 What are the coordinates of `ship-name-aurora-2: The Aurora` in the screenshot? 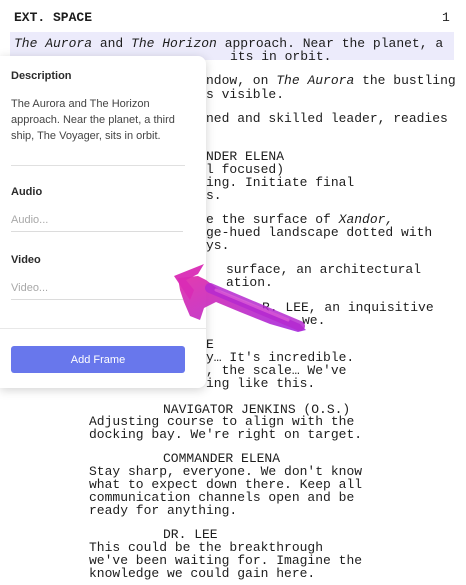 It's located at (315, 80).